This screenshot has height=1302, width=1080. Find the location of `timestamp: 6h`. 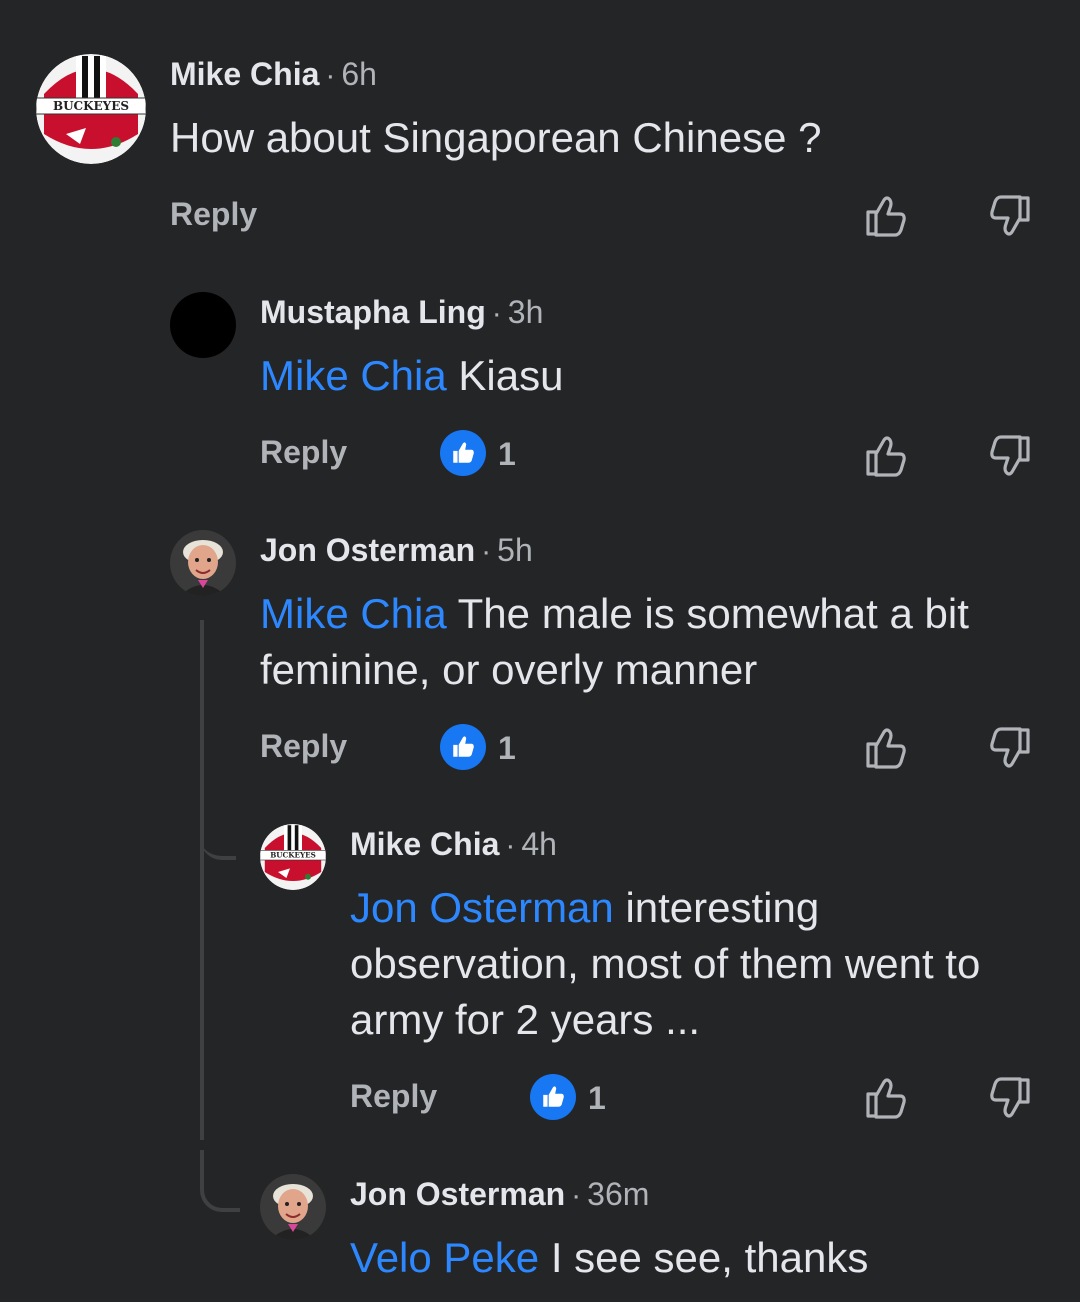

timestamp: 6h is located at coordinates (359, 74).